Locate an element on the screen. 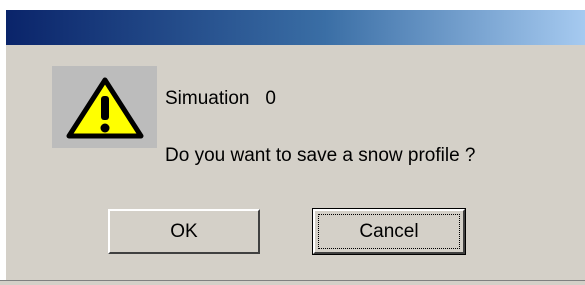 The image size is (585, 285). message-question: Do you want to save a snow profile ? is located at coordinates (320, 155).